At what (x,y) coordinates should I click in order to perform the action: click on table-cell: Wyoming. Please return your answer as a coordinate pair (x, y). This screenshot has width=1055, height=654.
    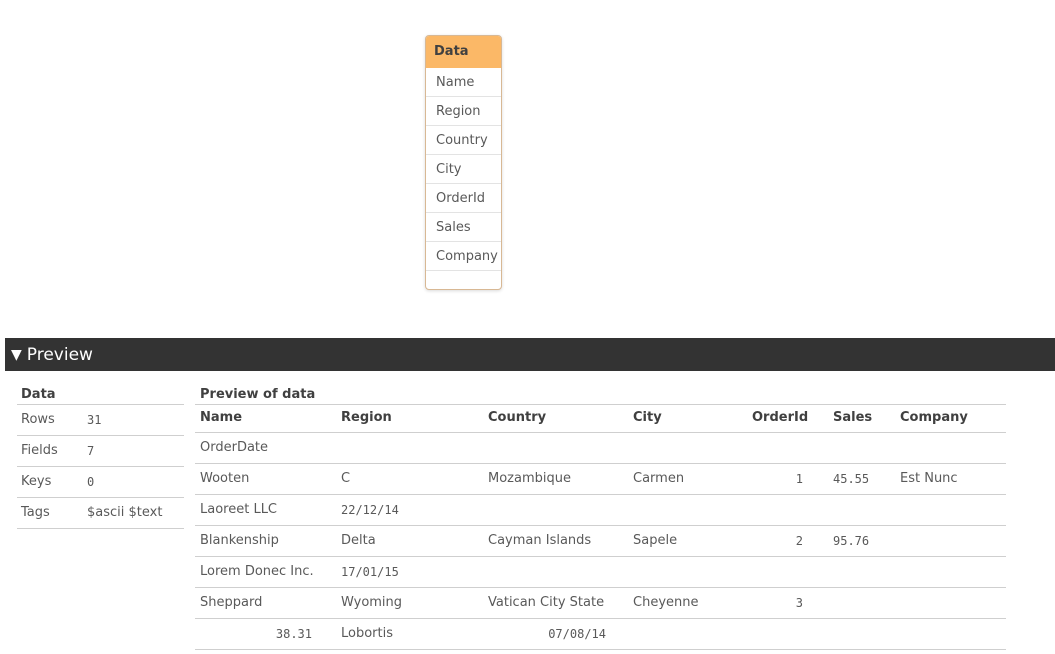
    Looking at the image, I should click on (372, 602).